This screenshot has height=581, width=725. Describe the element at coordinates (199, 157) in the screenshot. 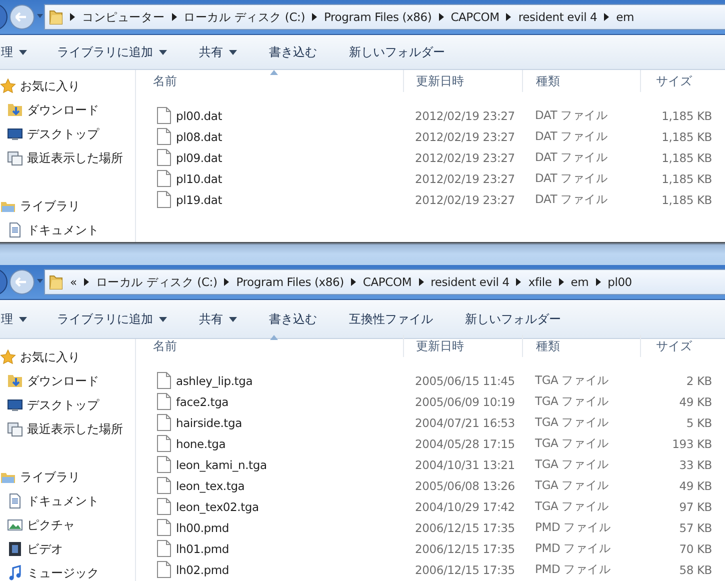

I see `file-name: pl09.dat` at that location.